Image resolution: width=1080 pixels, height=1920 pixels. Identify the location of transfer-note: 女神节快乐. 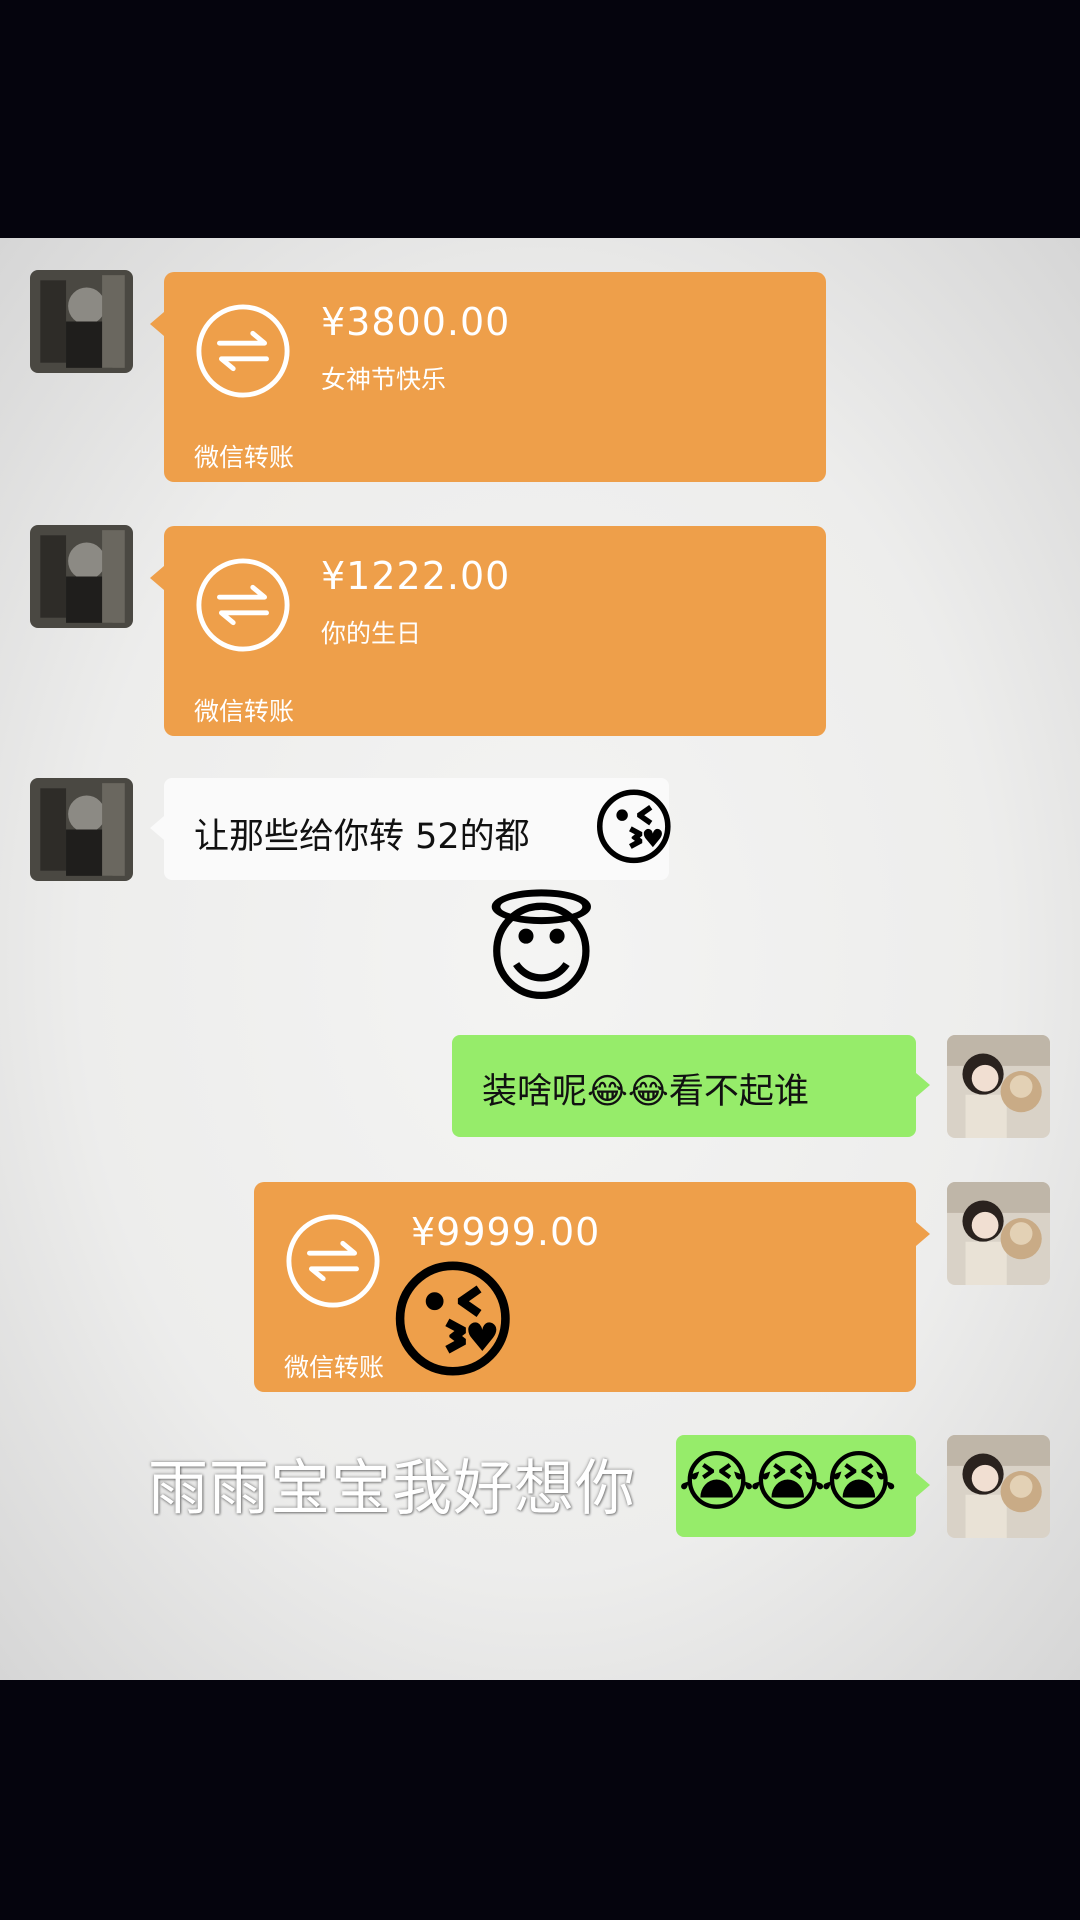
(384, 379).